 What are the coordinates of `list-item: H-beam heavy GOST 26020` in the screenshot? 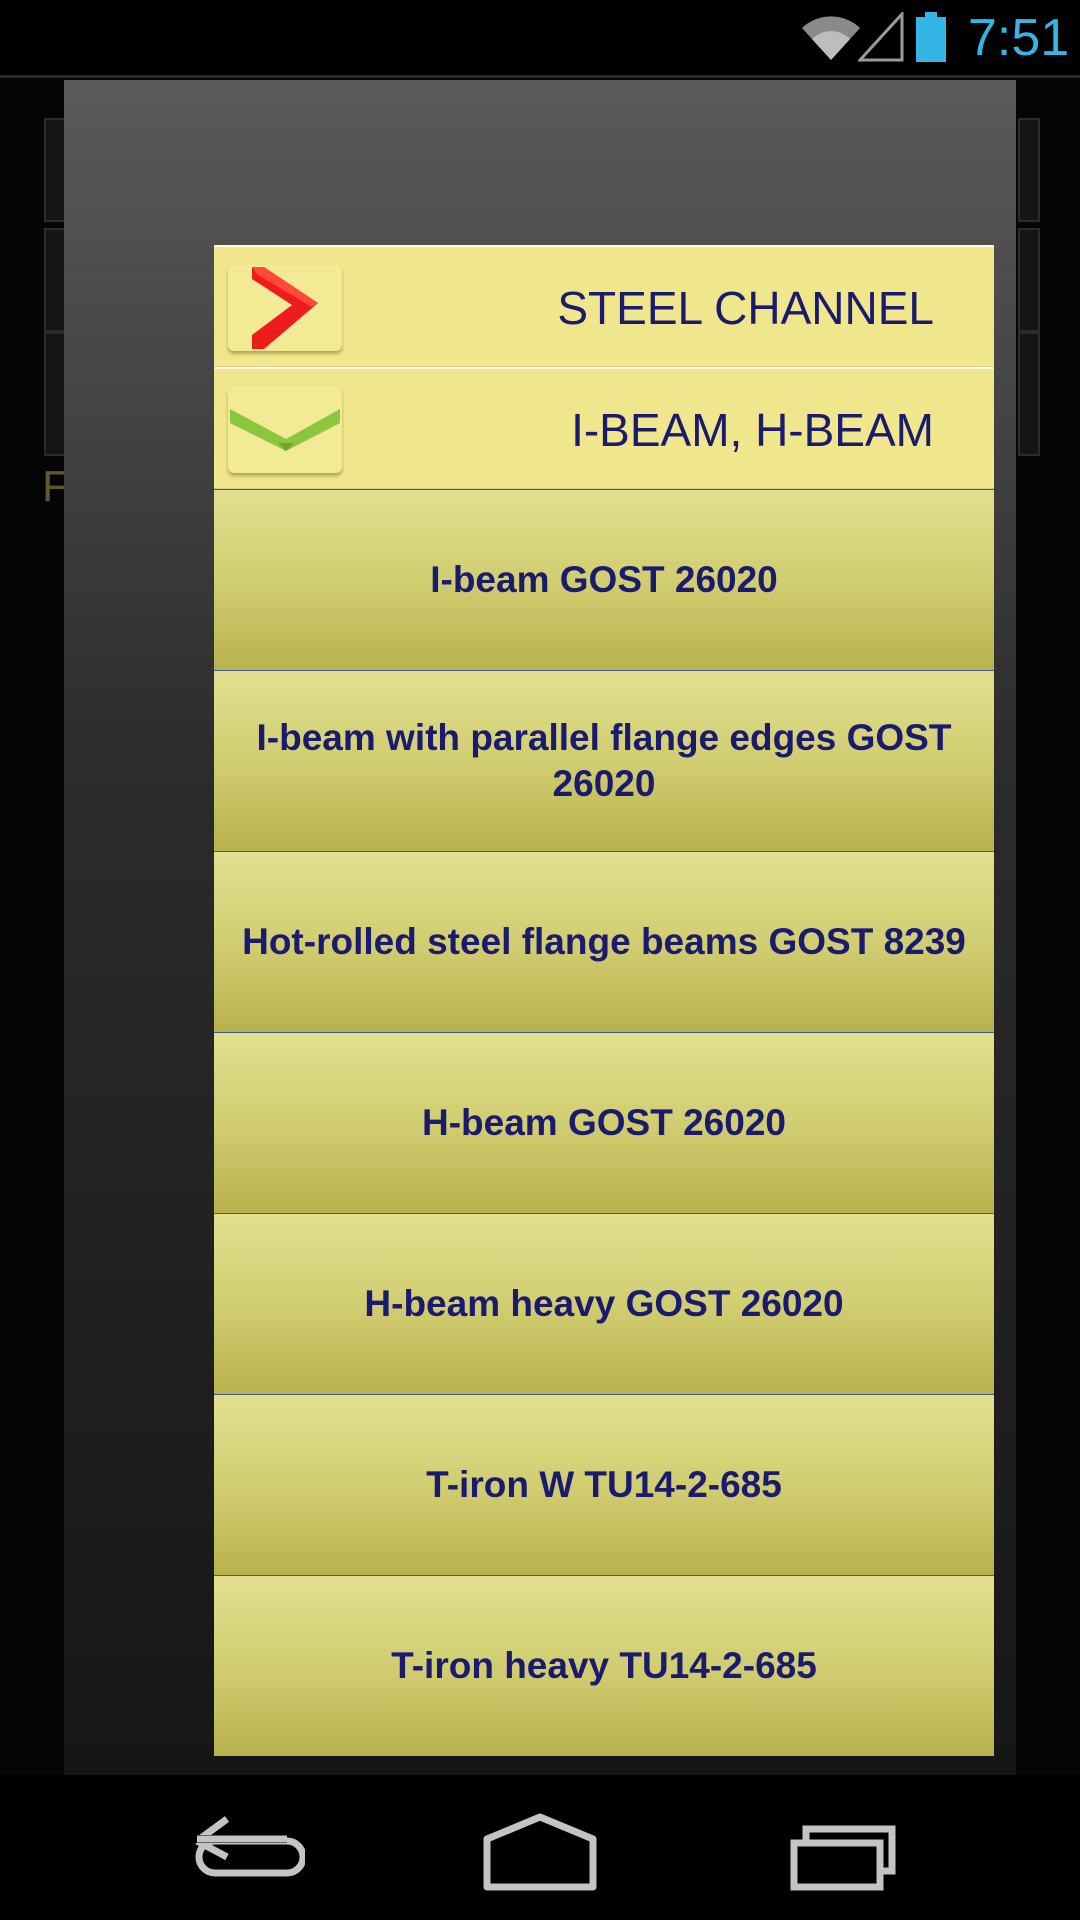 It's located at (604, 1303).